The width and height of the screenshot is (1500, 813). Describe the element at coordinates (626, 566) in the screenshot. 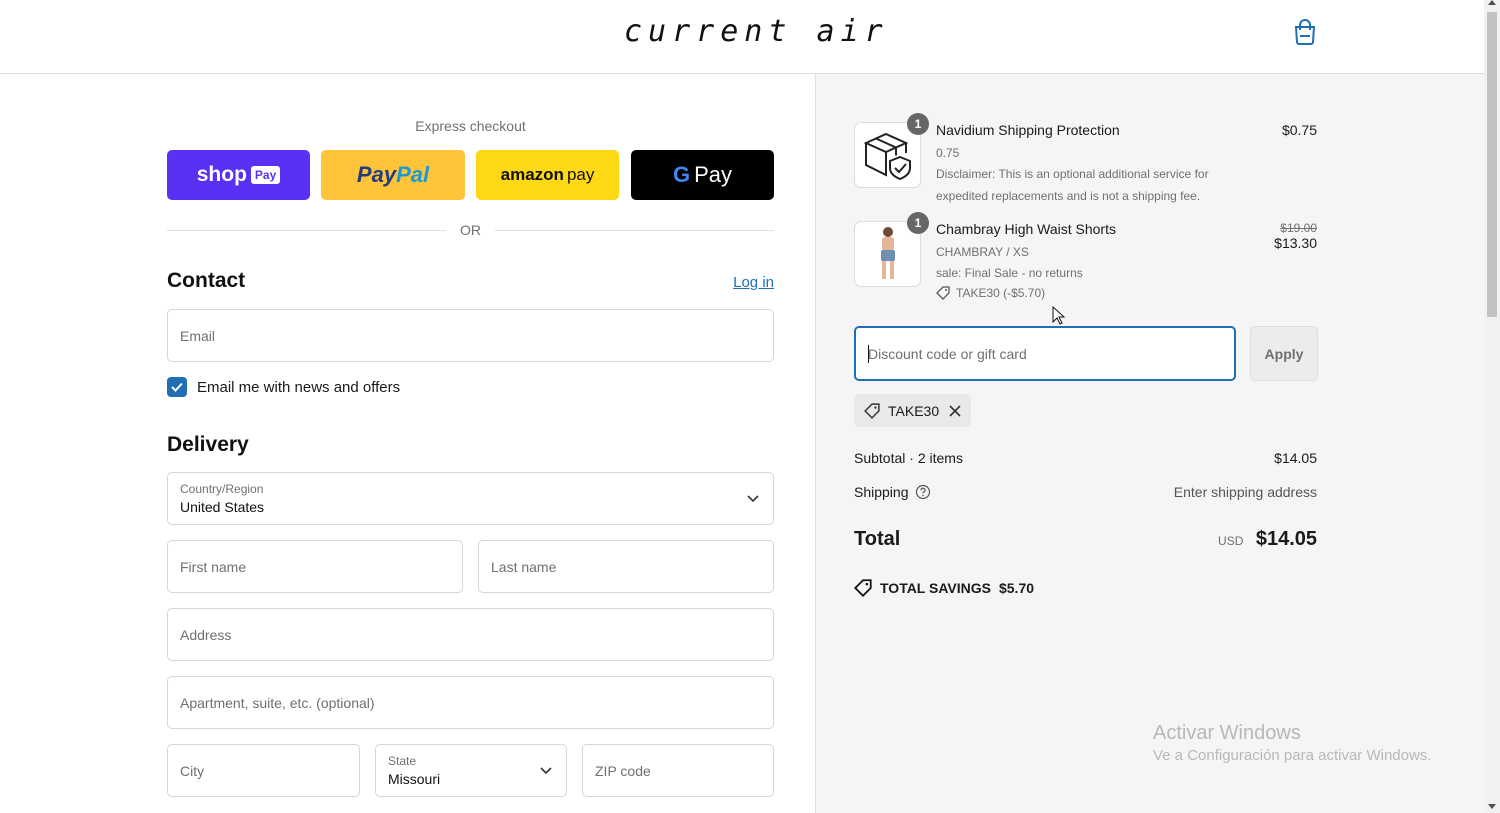

I see `last-name-field: Last name` at that location.